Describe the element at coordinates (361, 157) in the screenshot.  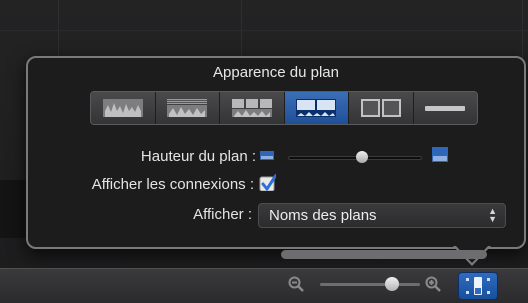
I see `clip-height-slider-knob` at that location.